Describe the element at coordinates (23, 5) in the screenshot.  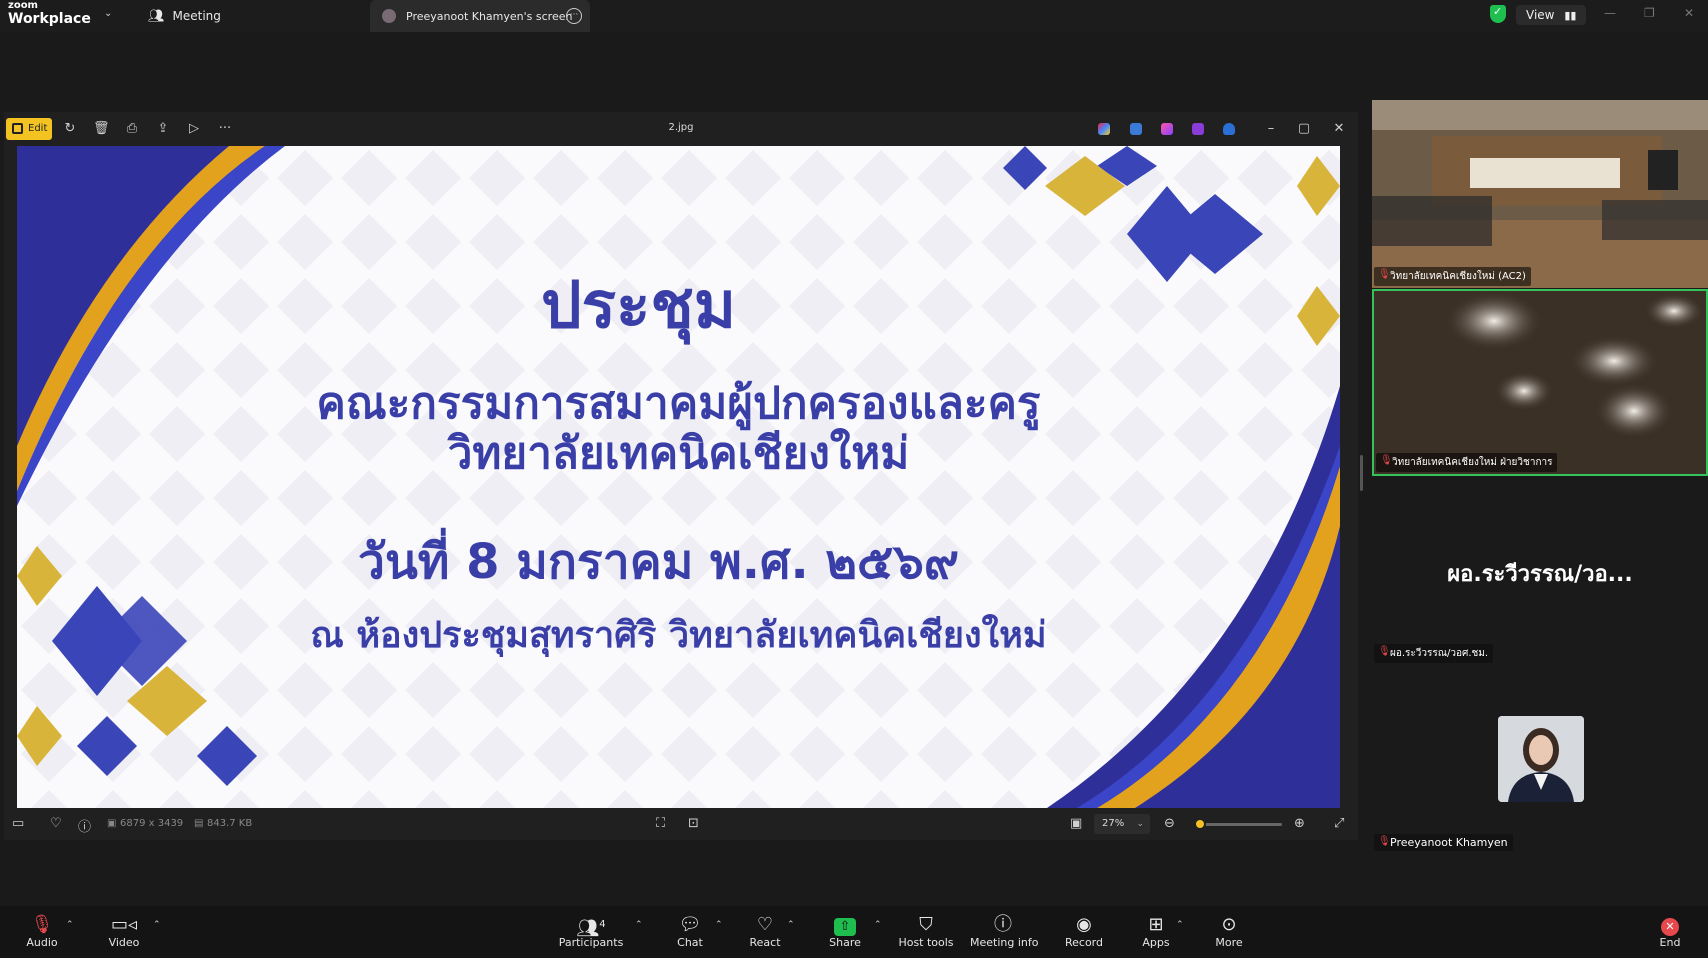
I see `brand-small: zoom` at that location.